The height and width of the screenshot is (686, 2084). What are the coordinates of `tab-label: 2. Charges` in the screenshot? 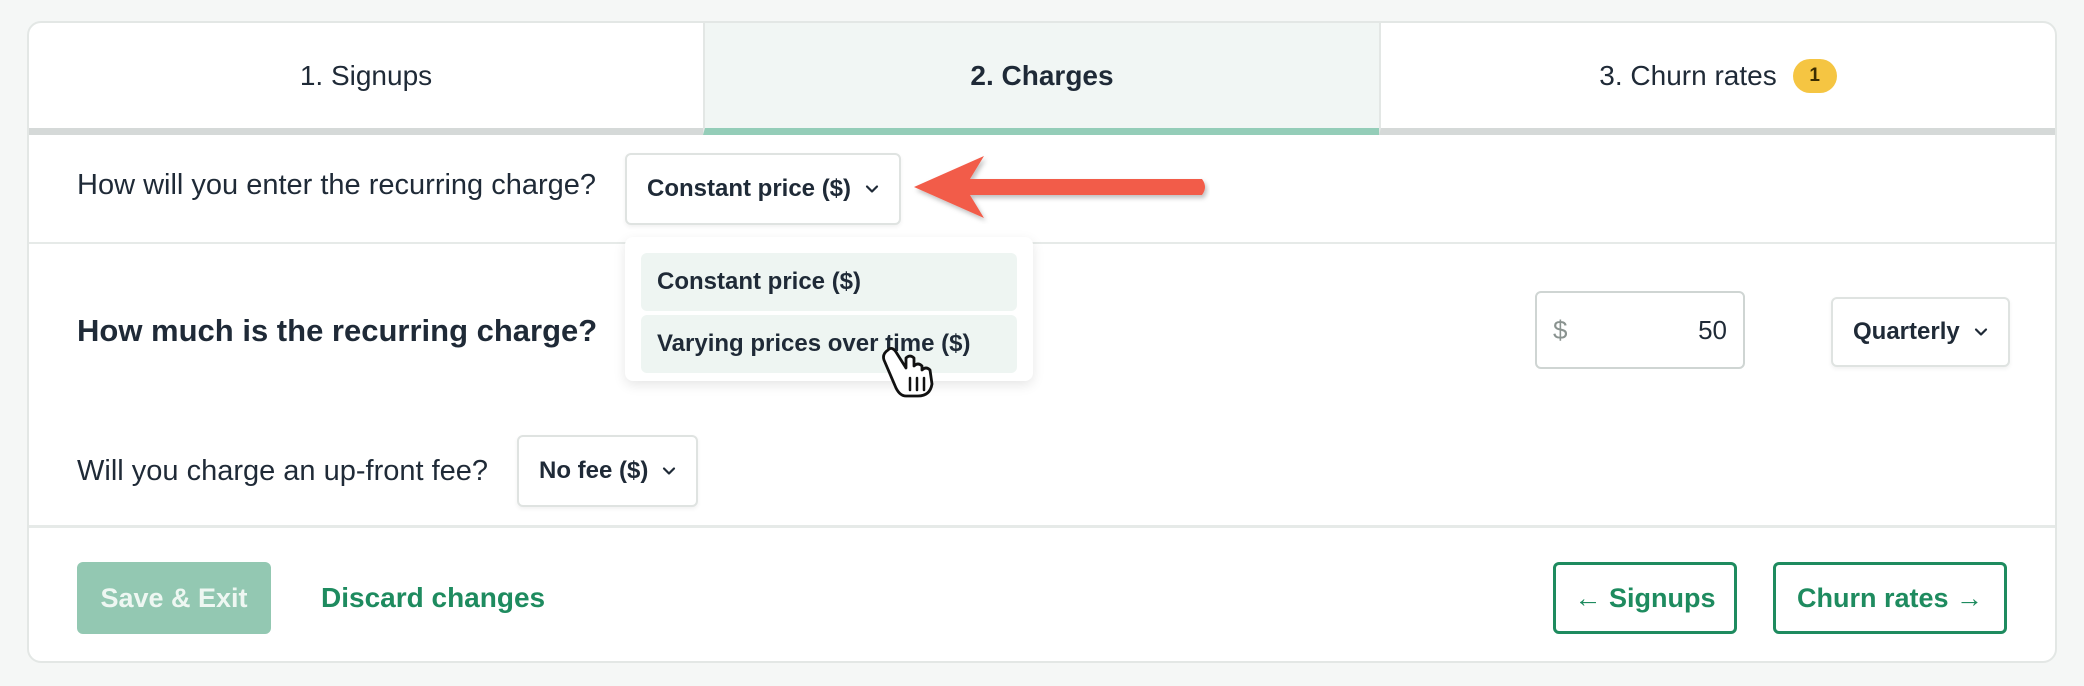 It's located at (1042, 75).